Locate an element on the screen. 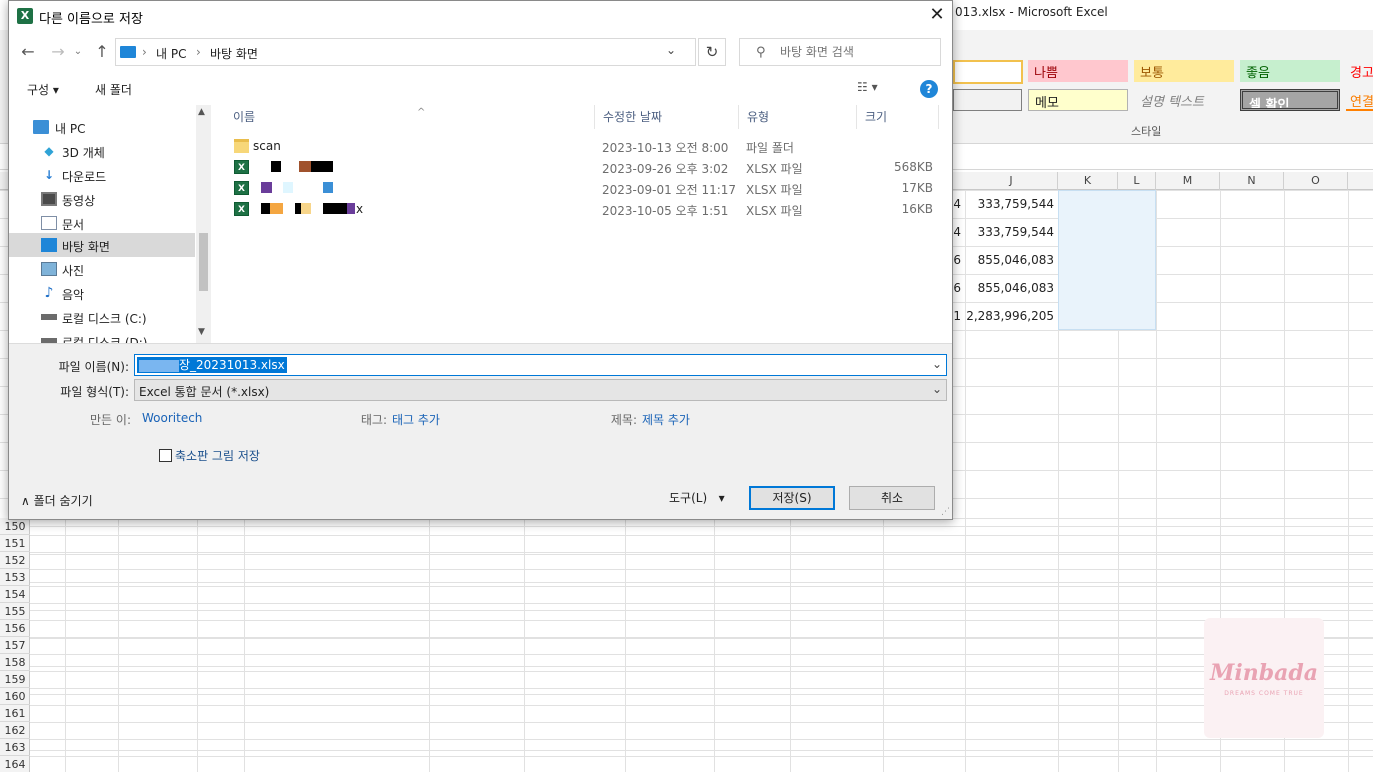 This screenshot has width=1373, height=772. breadcrumb-item: 바탕 화면 is located at coordinates (234, 53).